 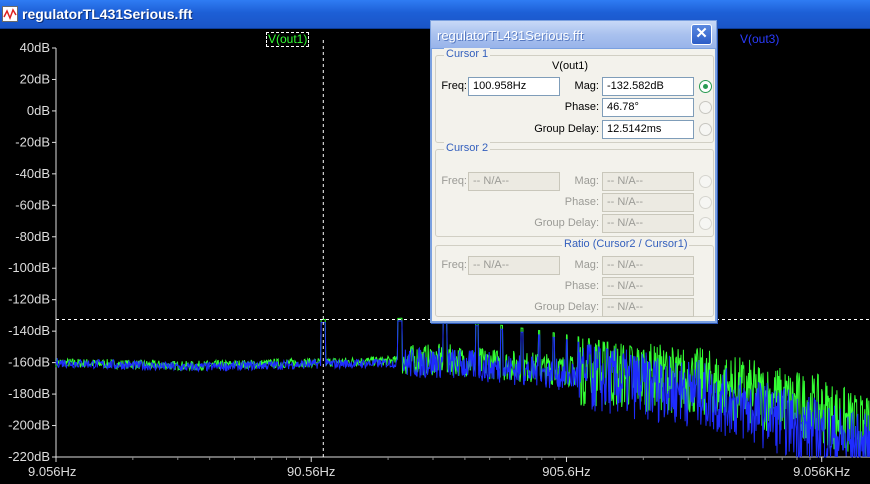 What do you see at coordinates (107, 14) in the screenshot?
I see `window-title: regulatorTL431Serious.fft` at bounding box center [107, 14].